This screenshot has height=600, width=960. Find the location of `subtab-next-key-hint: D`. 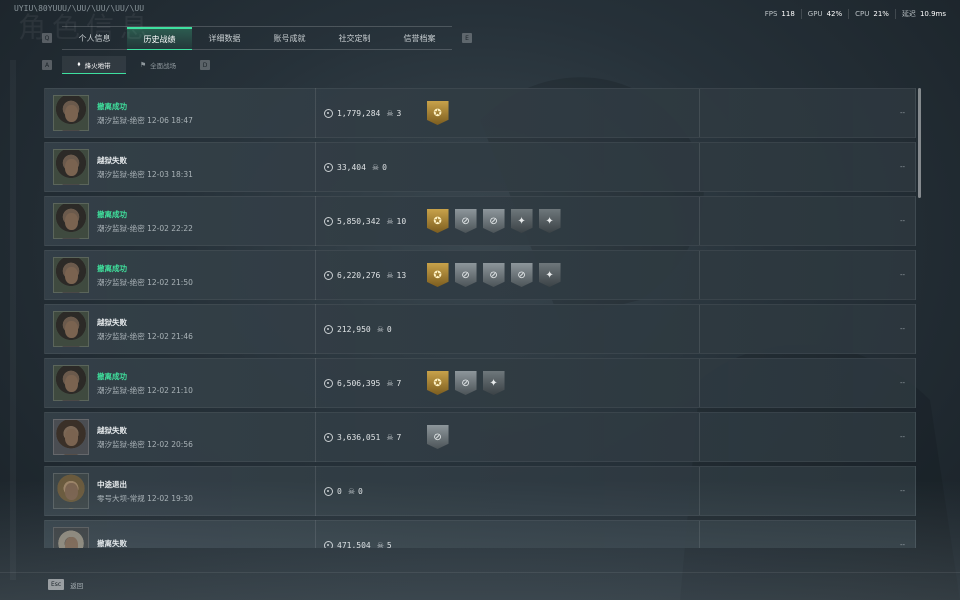

subtab-next-key-hint: D is located at coordinates (205, 65).